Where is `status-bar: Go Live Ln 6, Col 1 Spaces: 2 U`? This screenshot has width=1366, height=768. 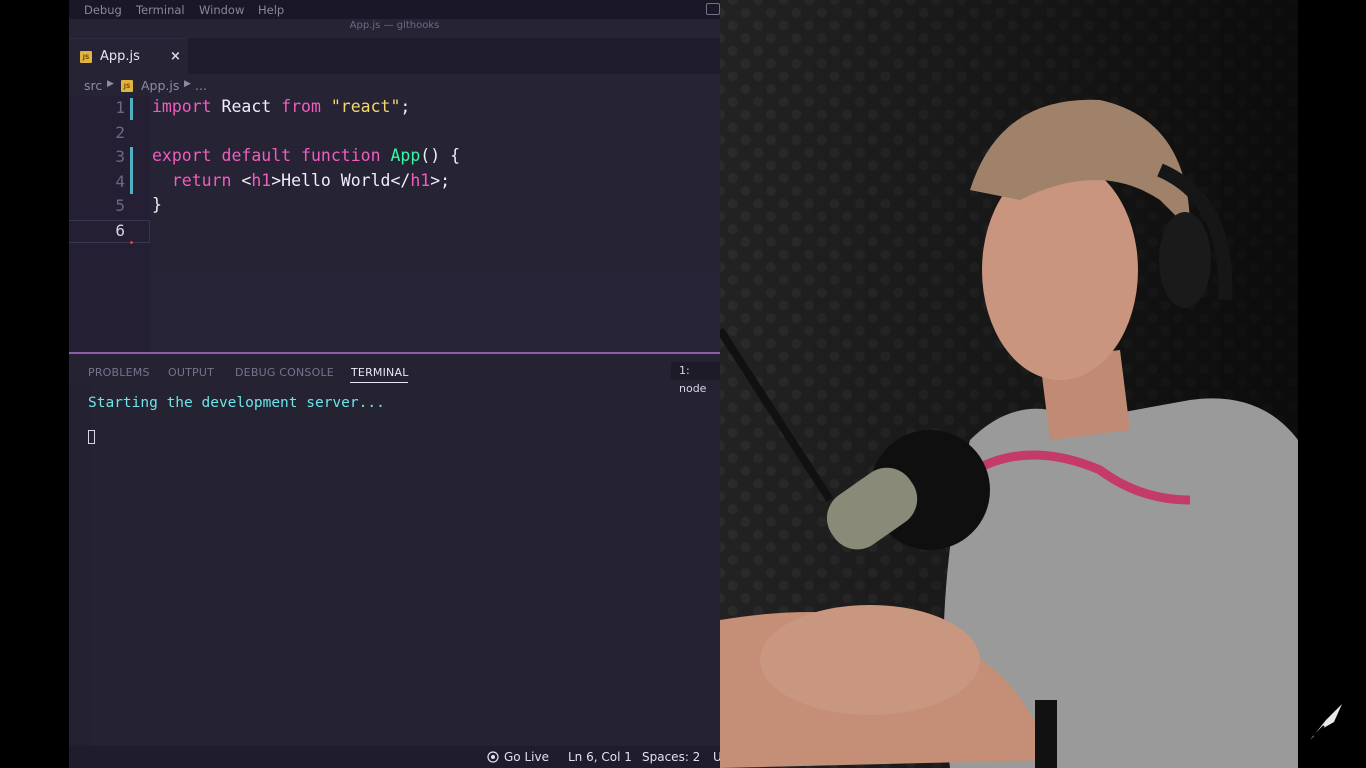 status-bar: Go Live Ln 6, Col 1 Spaces: 2 U is located at coordinates (394, 757).